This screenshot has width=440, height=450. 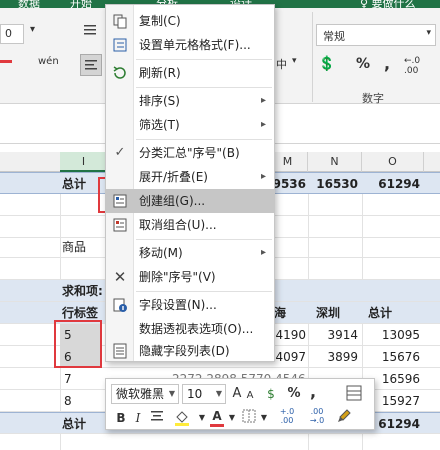 I want to click on format-painter-button, so click(x=354, y=393).